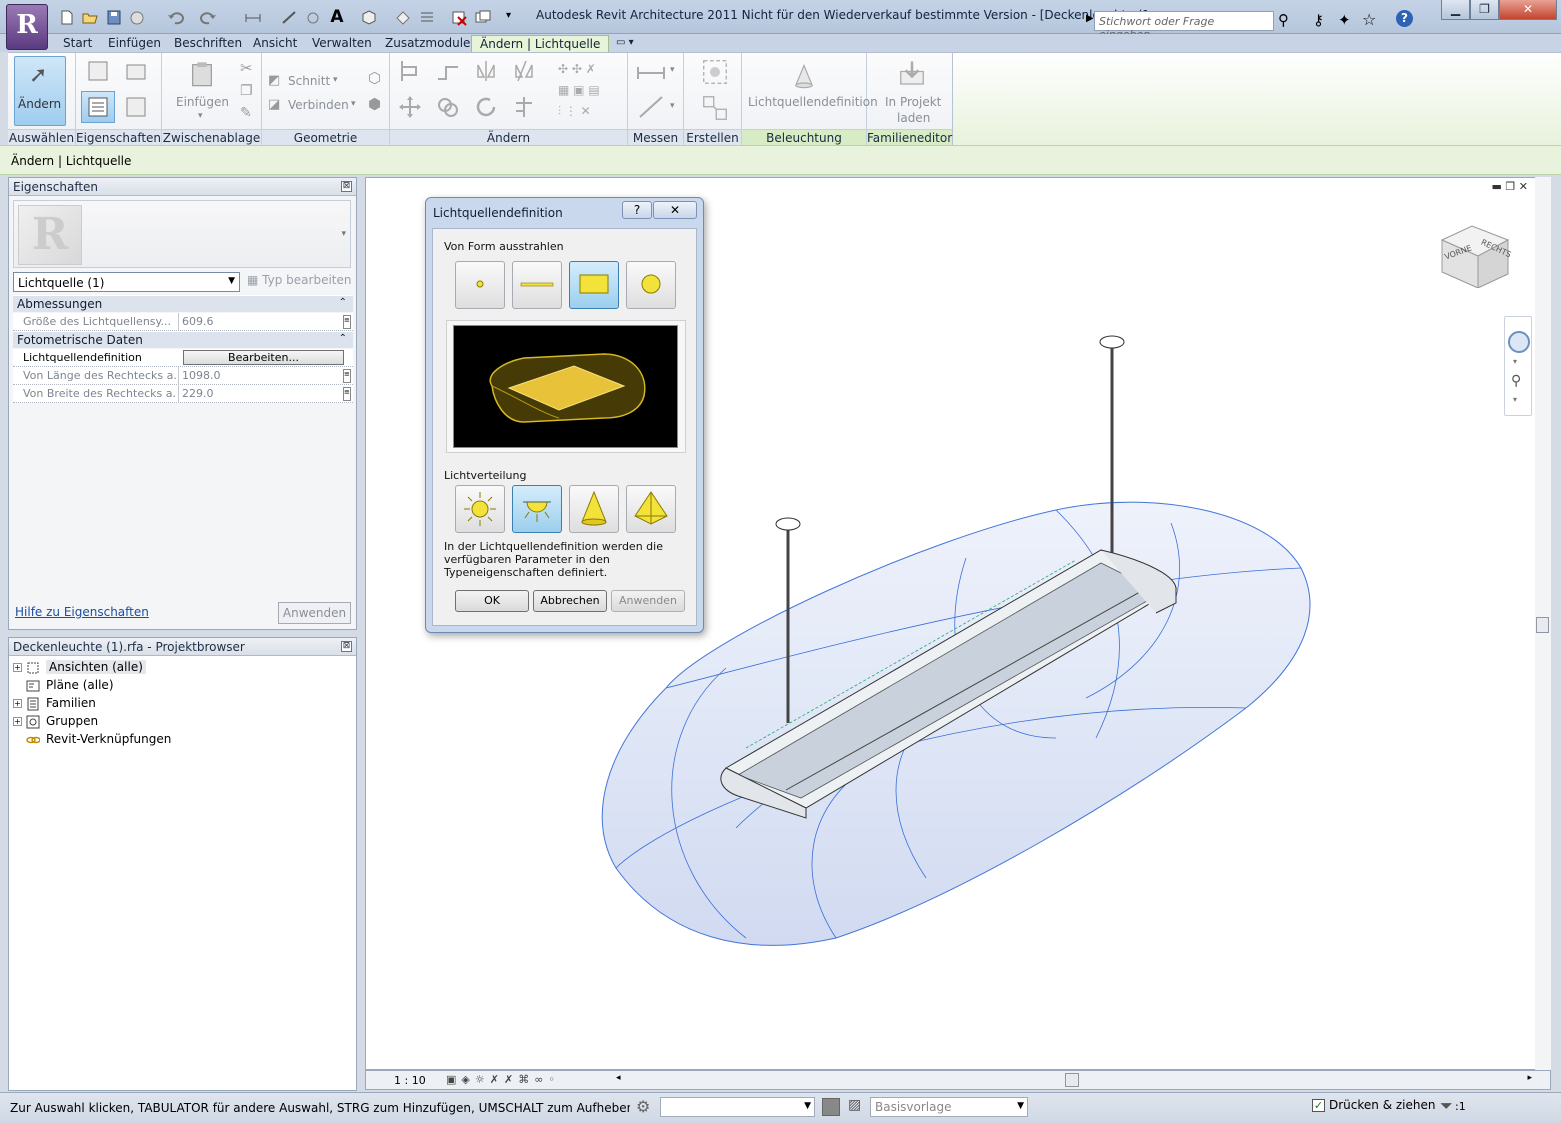 Image resolution: width=1561 pixels, height=1123 pixels. Describe the element at coordinates (578, 90) in the screenshot. I see `scale-icon: ▣` at that location.